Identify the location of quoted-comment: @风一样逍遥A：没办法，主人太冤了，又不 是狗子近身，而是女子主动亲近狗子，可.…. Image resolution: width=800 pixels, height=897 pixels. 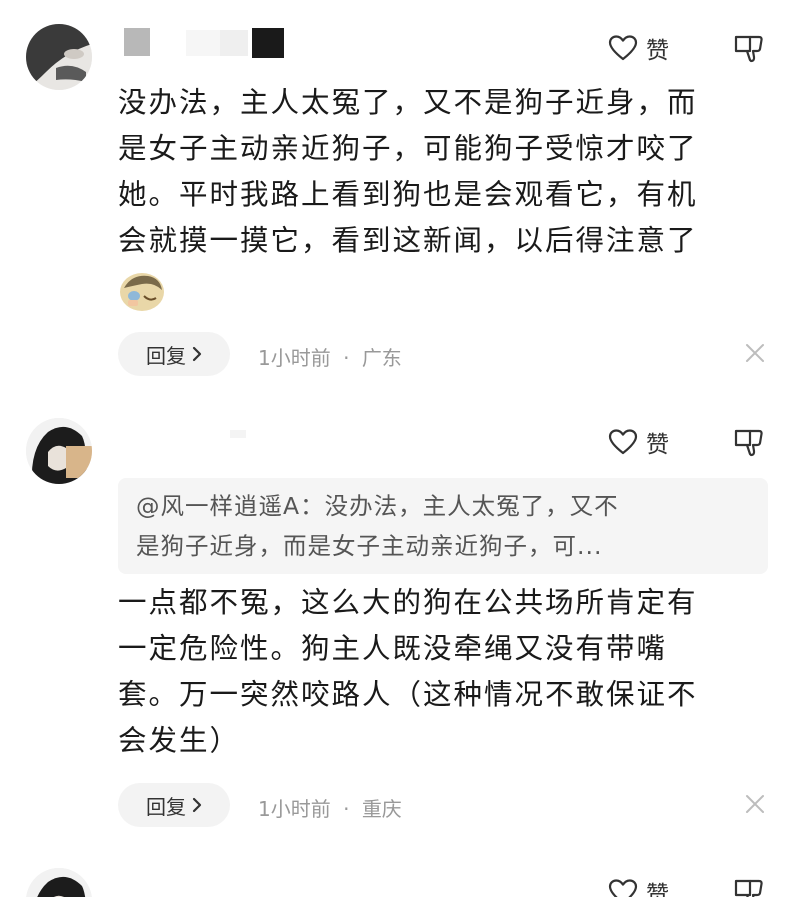
(443, 526).